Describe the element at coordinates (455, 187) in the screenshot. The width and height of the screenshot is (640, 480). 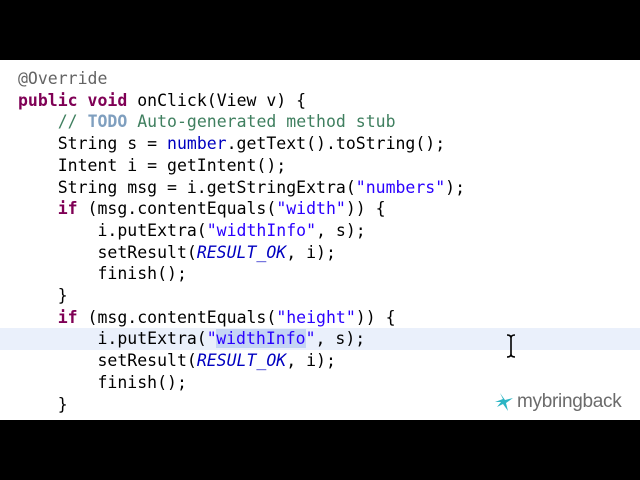
I see `code-token: );` at that location.